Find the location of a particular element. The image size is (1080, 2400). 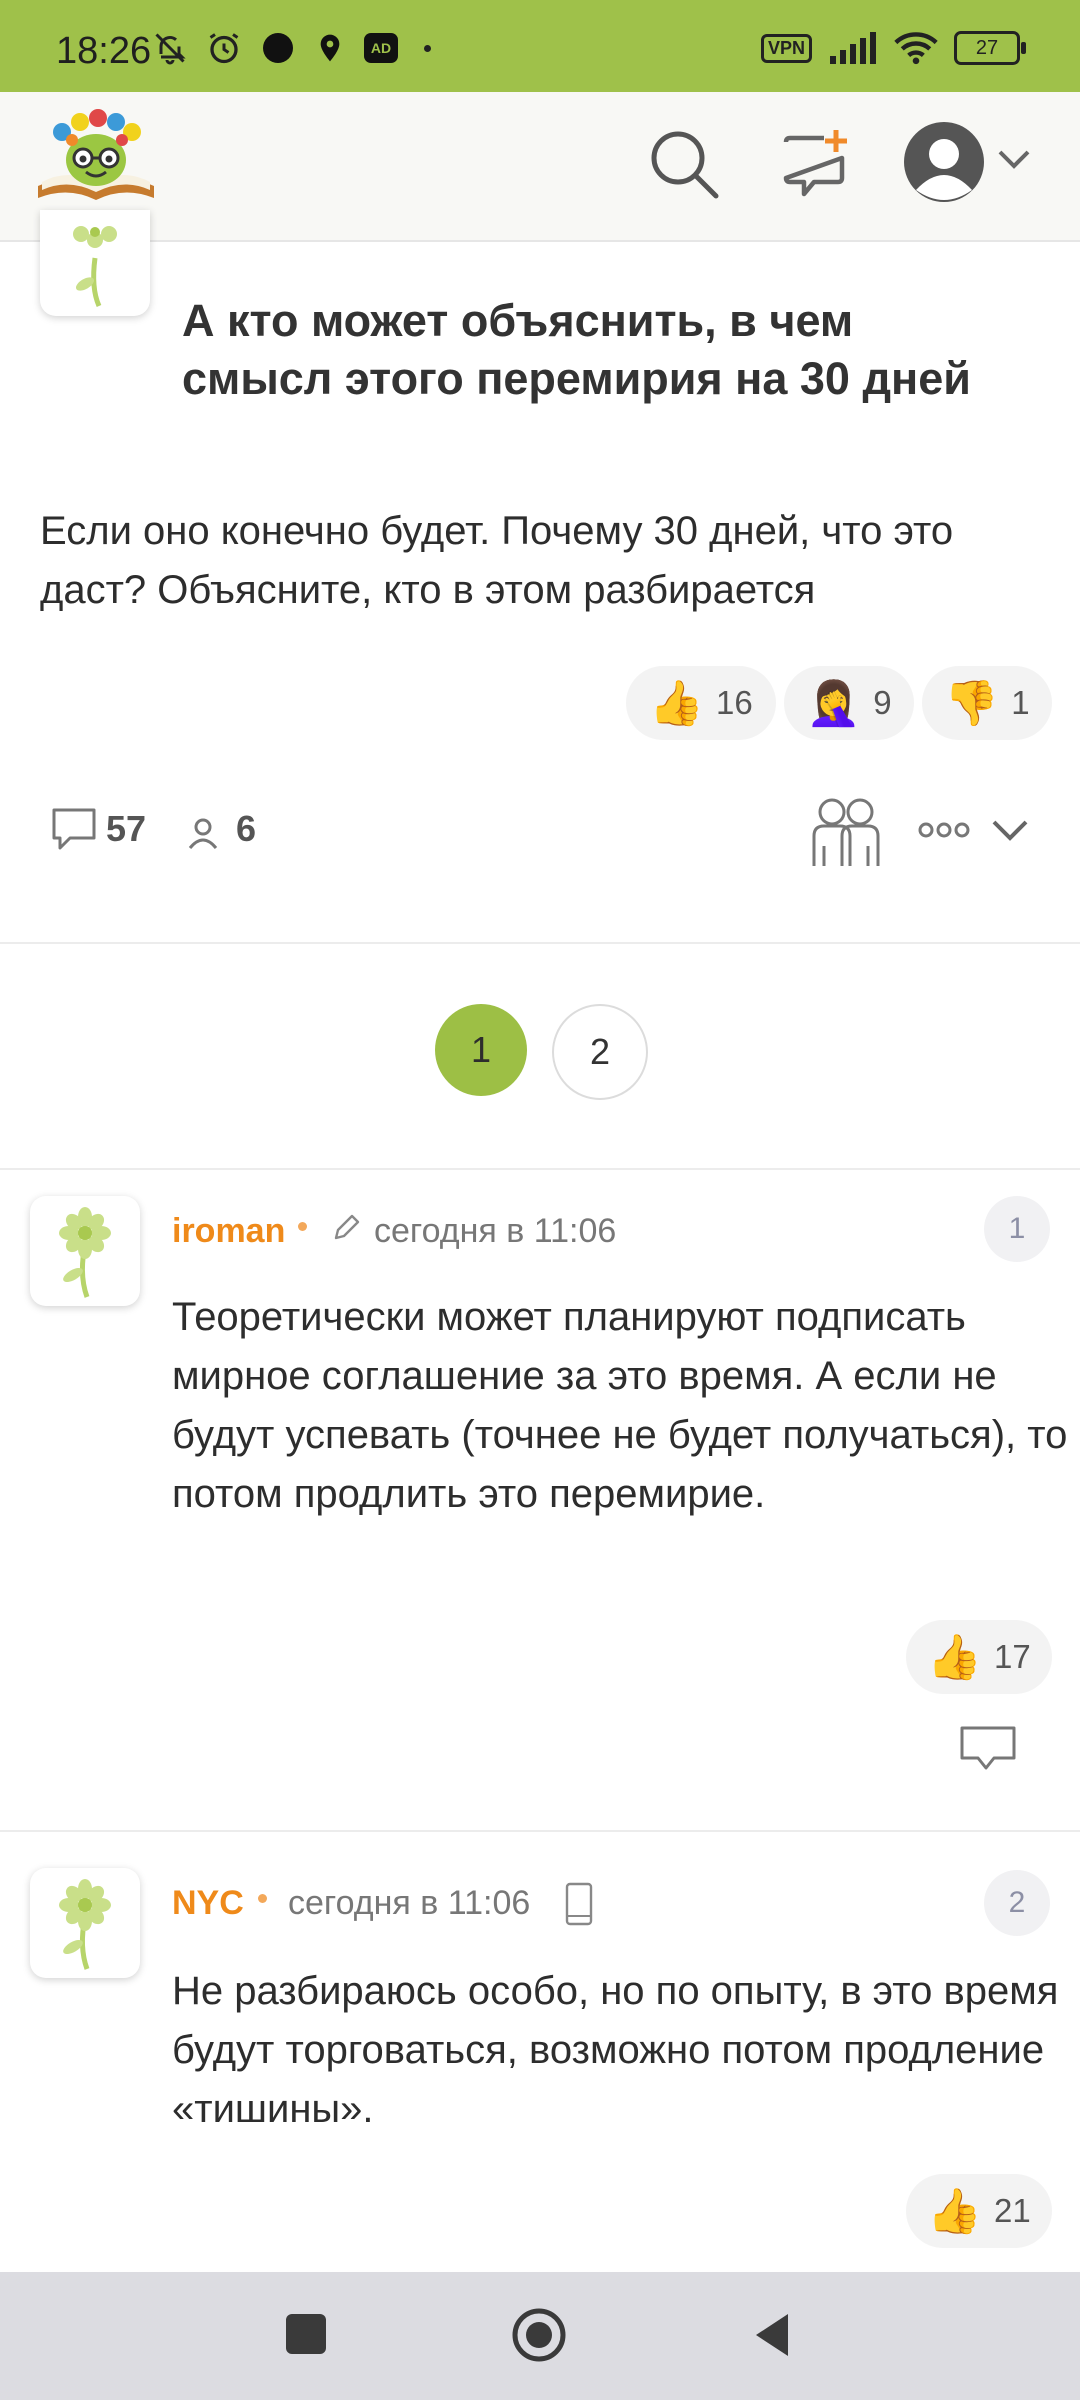

new-question-icon is located at coordinates (816, 164).